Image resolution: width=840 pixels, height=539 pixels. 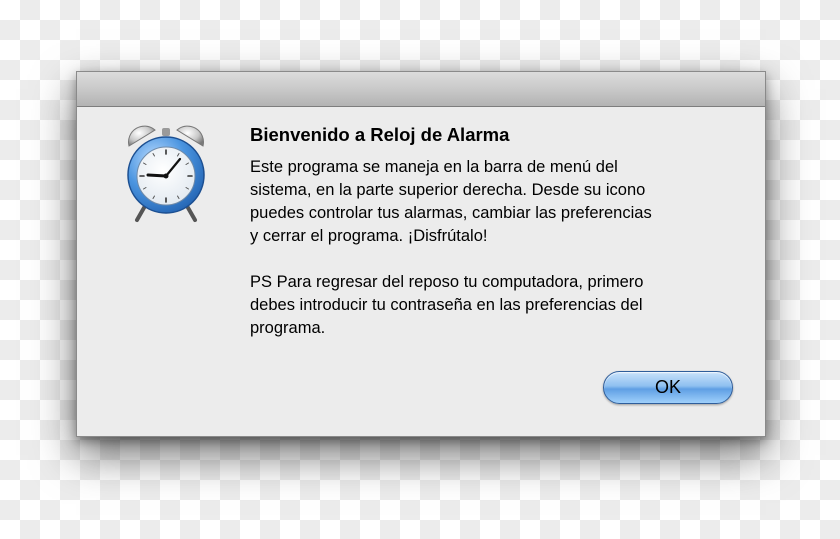 What do you see at coordinates (380, 134) in the screenshot?
I see `dialog-title: Bienvenido a Reloj de Alarma` at bounding box center [380, 134].